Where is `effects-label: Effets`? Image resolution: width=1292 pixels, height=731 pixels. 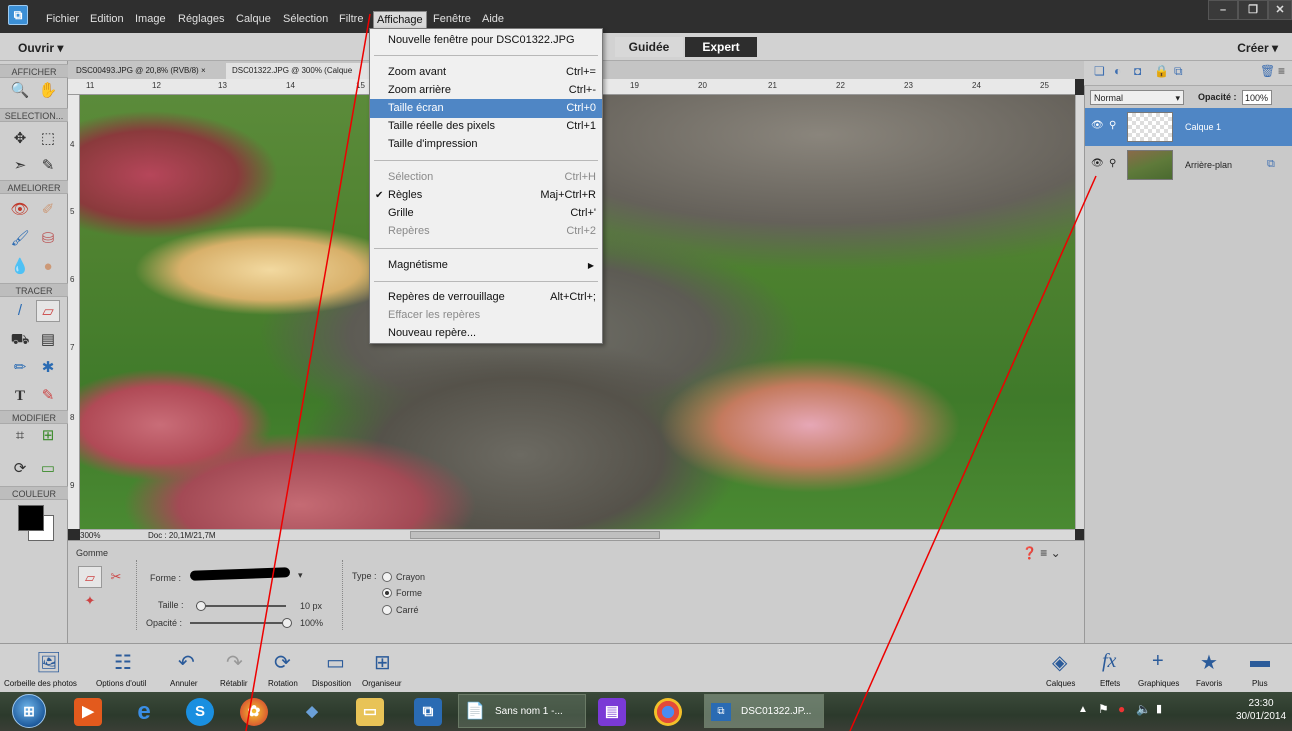
effects-label: Effets is located at coordinates (1110, 683).